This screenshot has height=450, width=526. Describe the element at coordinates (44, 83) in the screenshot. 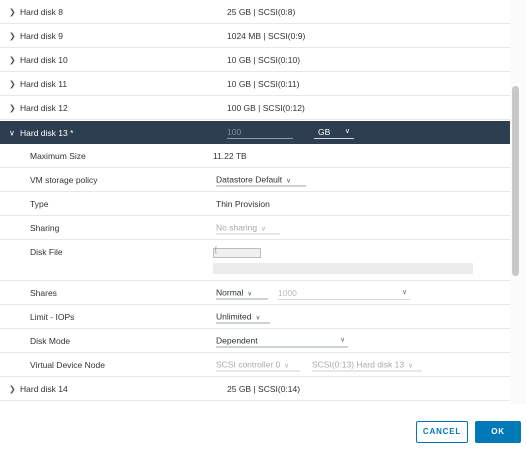

I see `disk-label: Hard disk 11` at that location.